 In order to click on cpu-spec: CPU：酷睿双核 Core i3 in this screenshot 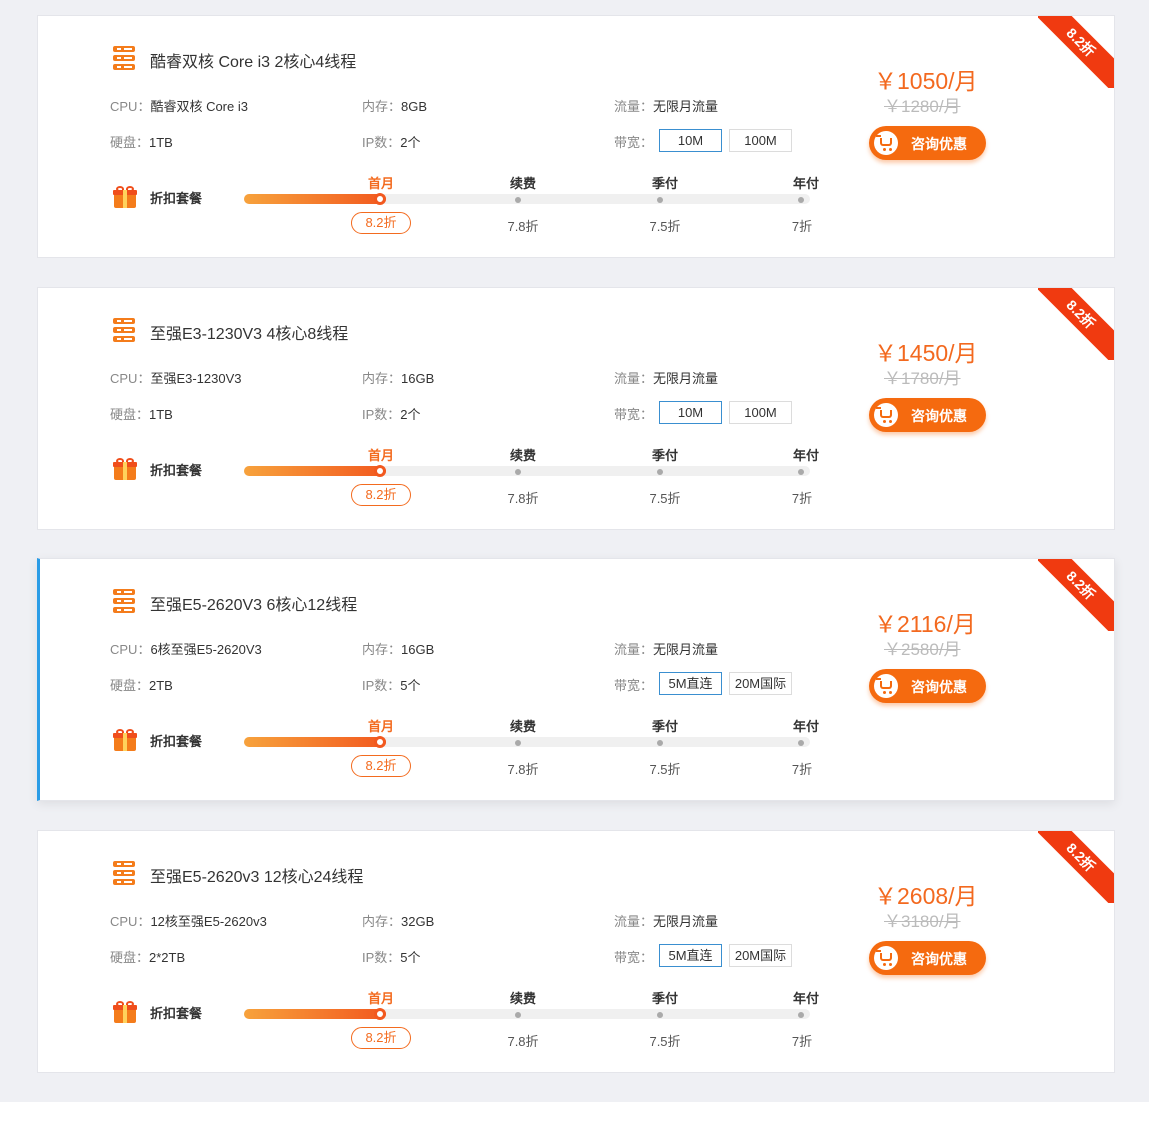, I will do `click(179, 106)`.